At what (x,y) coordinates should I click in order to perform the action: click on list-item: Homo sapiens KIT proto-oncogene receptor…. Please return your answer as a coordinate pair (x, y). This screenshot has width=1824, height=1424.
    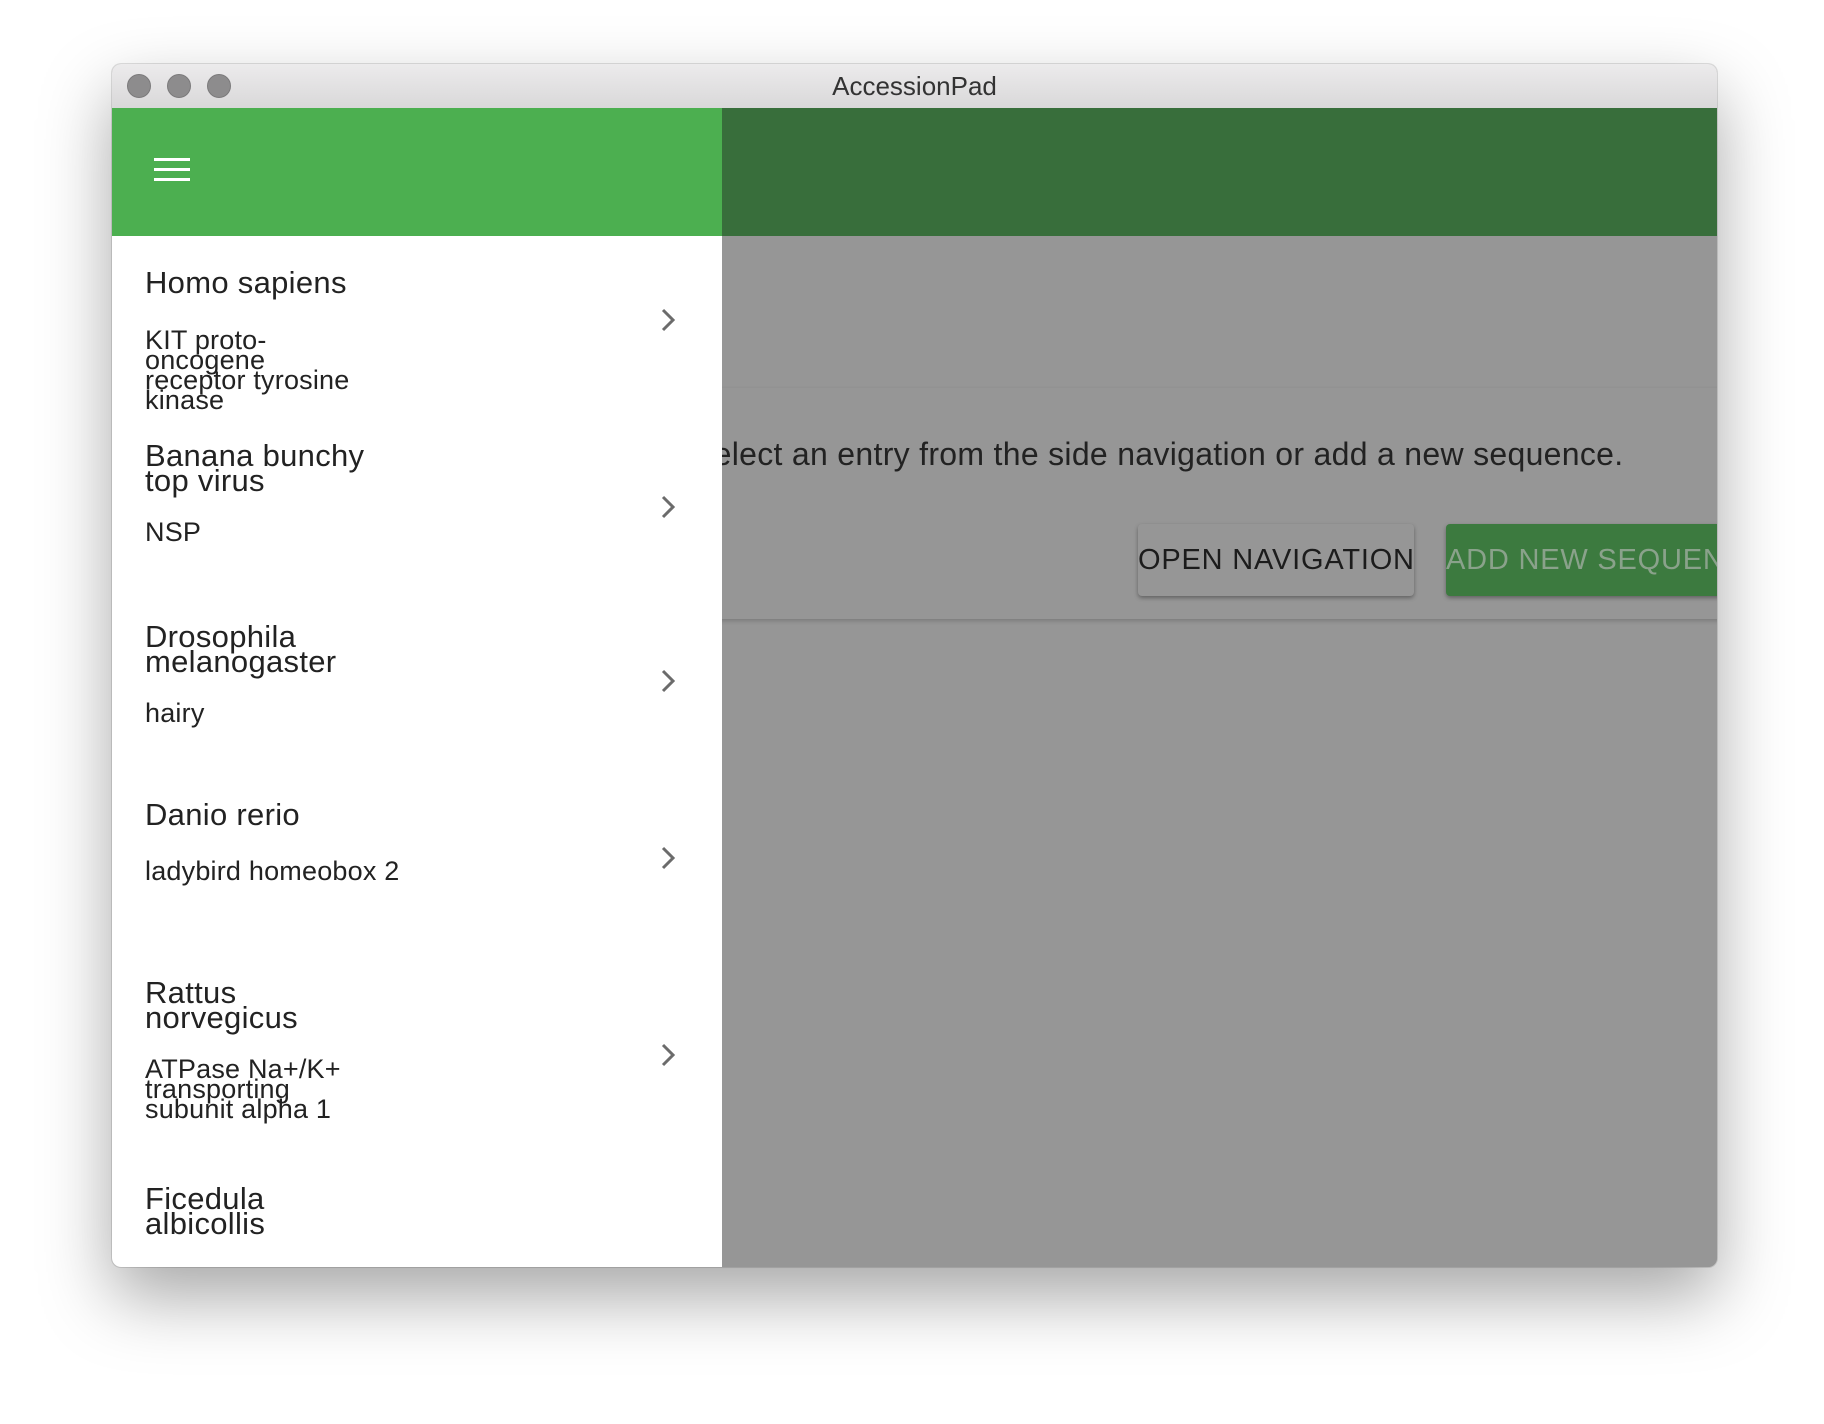
    Looking at the image, I should click on (417, 333).